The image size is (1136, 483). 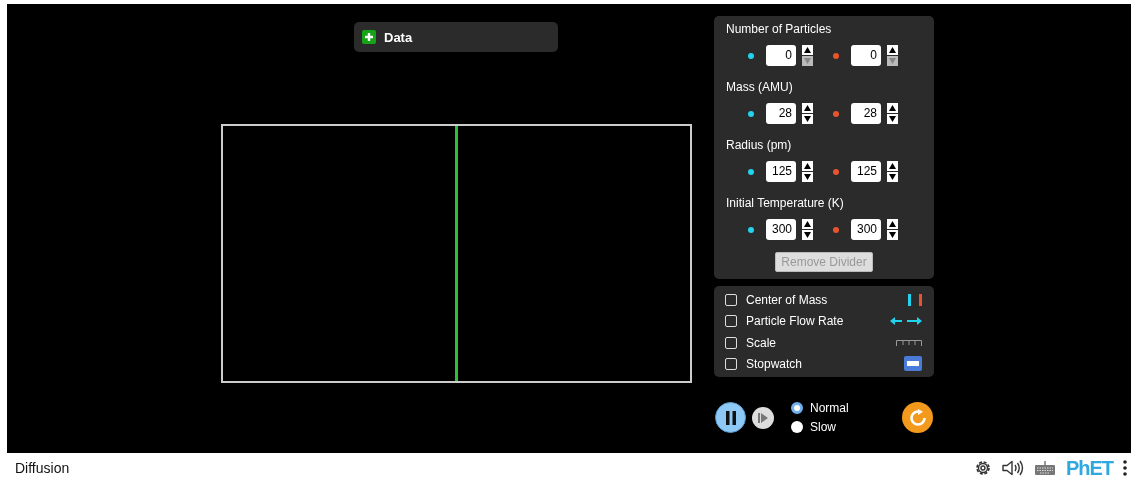 What do you see at coordinates (1125, 468) in the screenshot?
I see `more-icon` at bounding box center [1125, 468].